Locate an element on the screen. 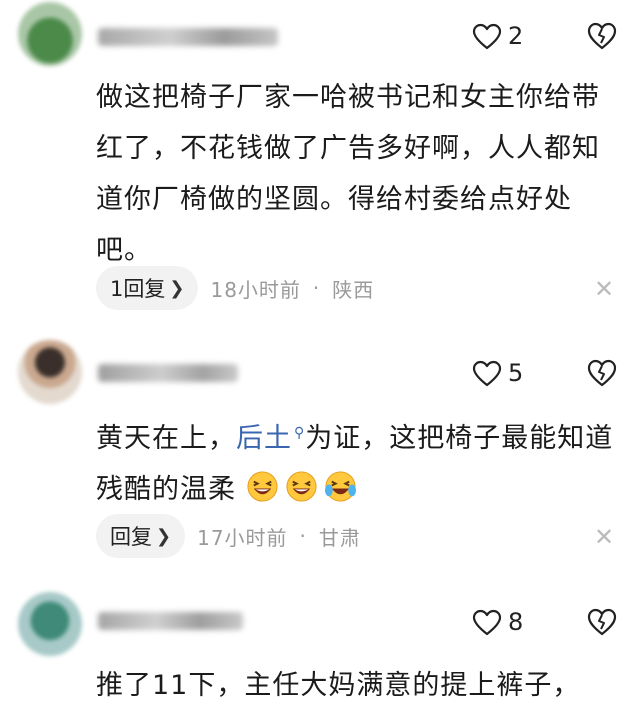 This screenshot has height=711, width=627. like-button: 5 is located at coordinates (497, 373).